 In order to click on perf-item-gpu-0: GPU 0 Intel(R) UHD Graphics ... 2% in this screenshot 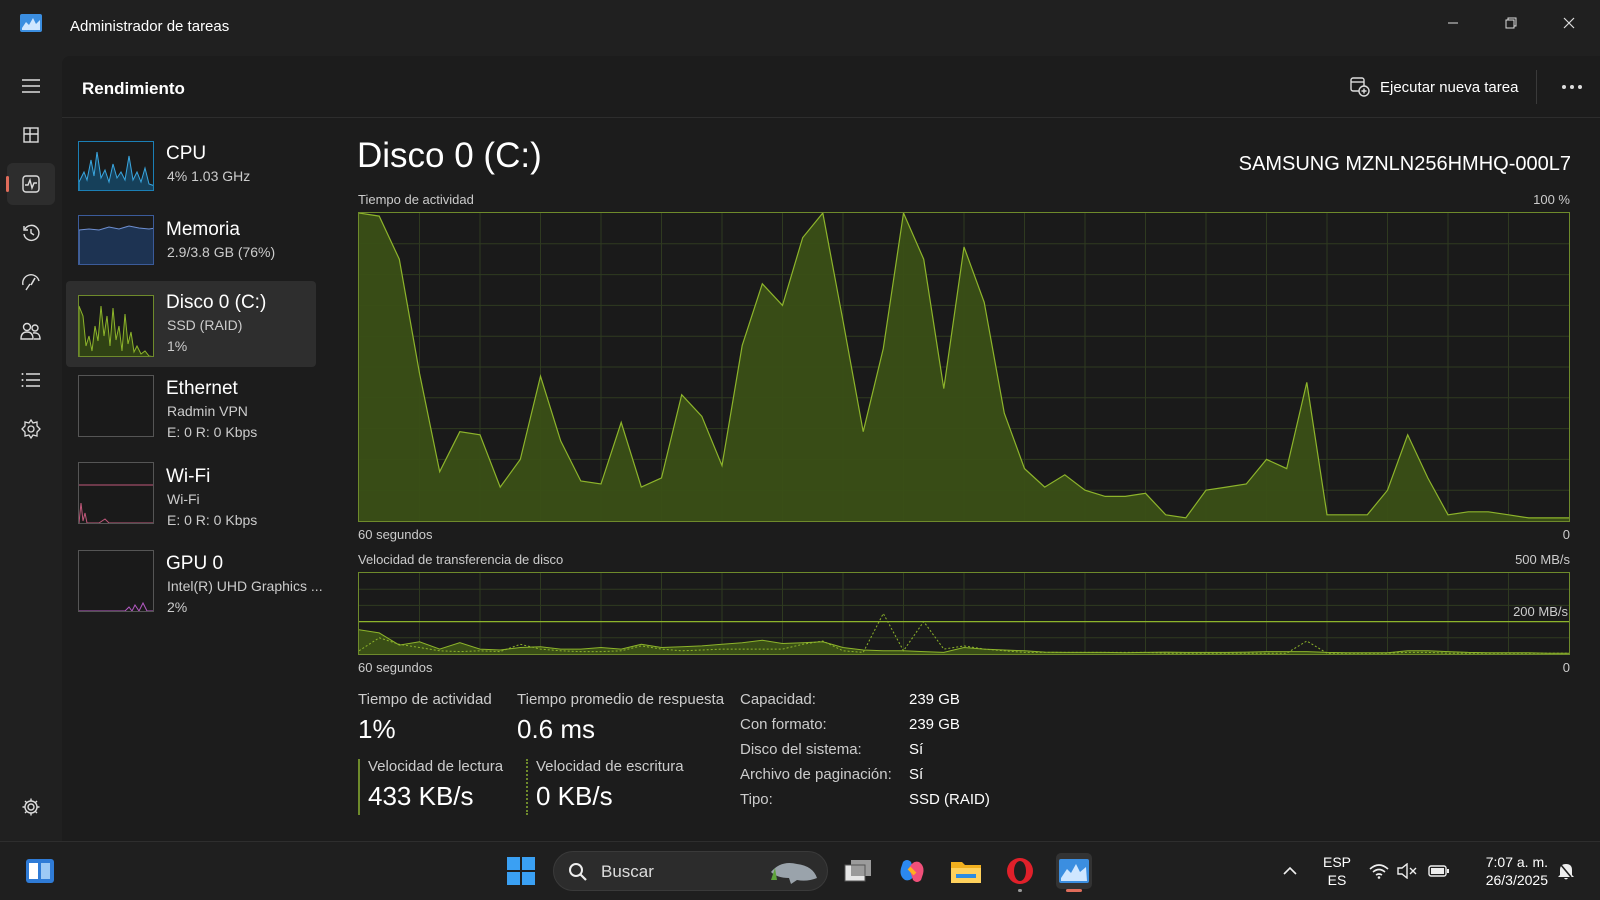, I will do `click(194, 586)`.